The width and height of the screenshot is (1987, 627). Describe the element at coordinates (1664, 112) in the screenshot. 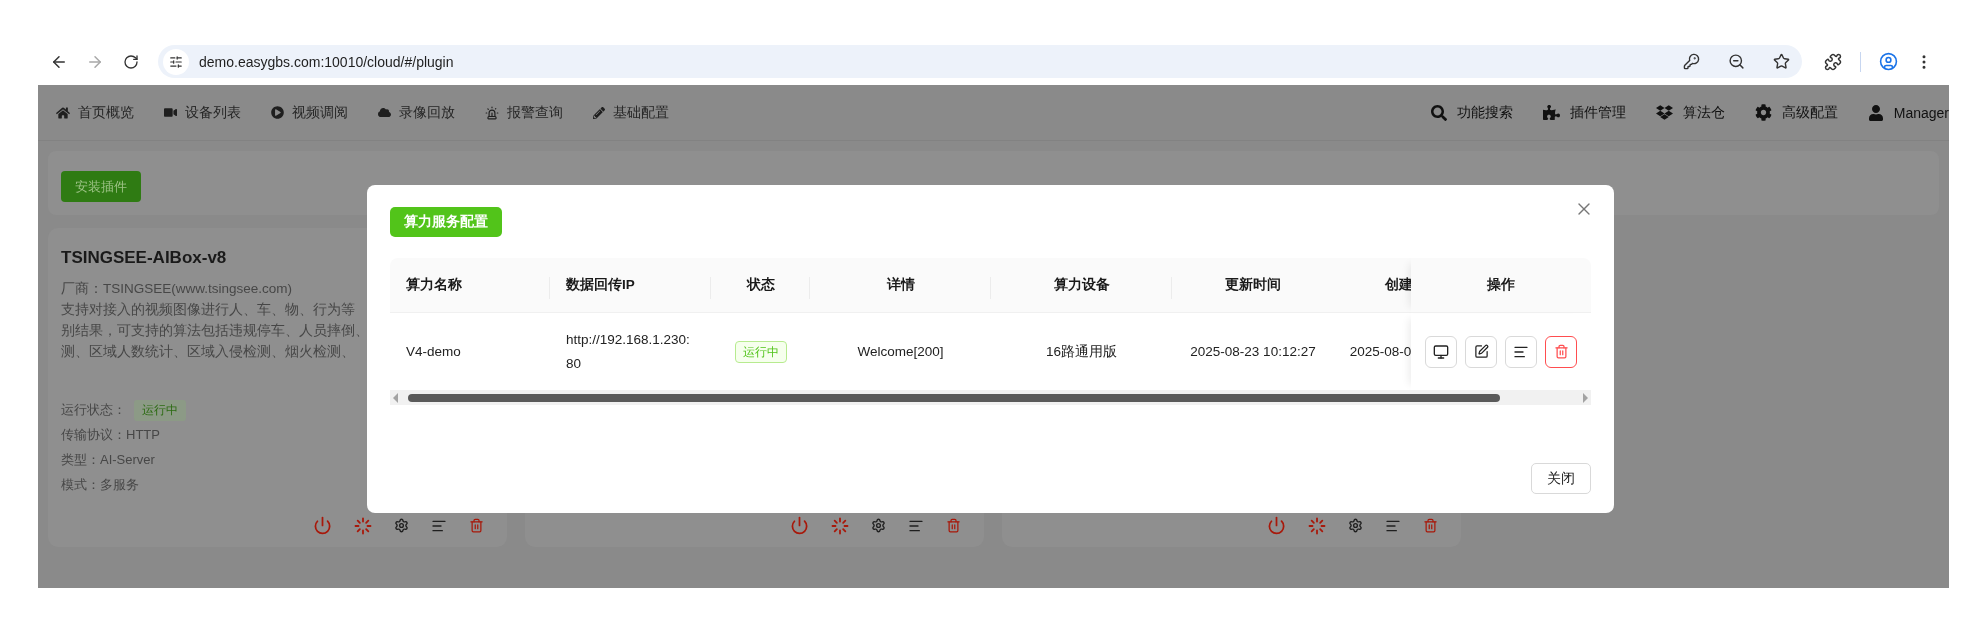

I see `boxes-icon` at that location.